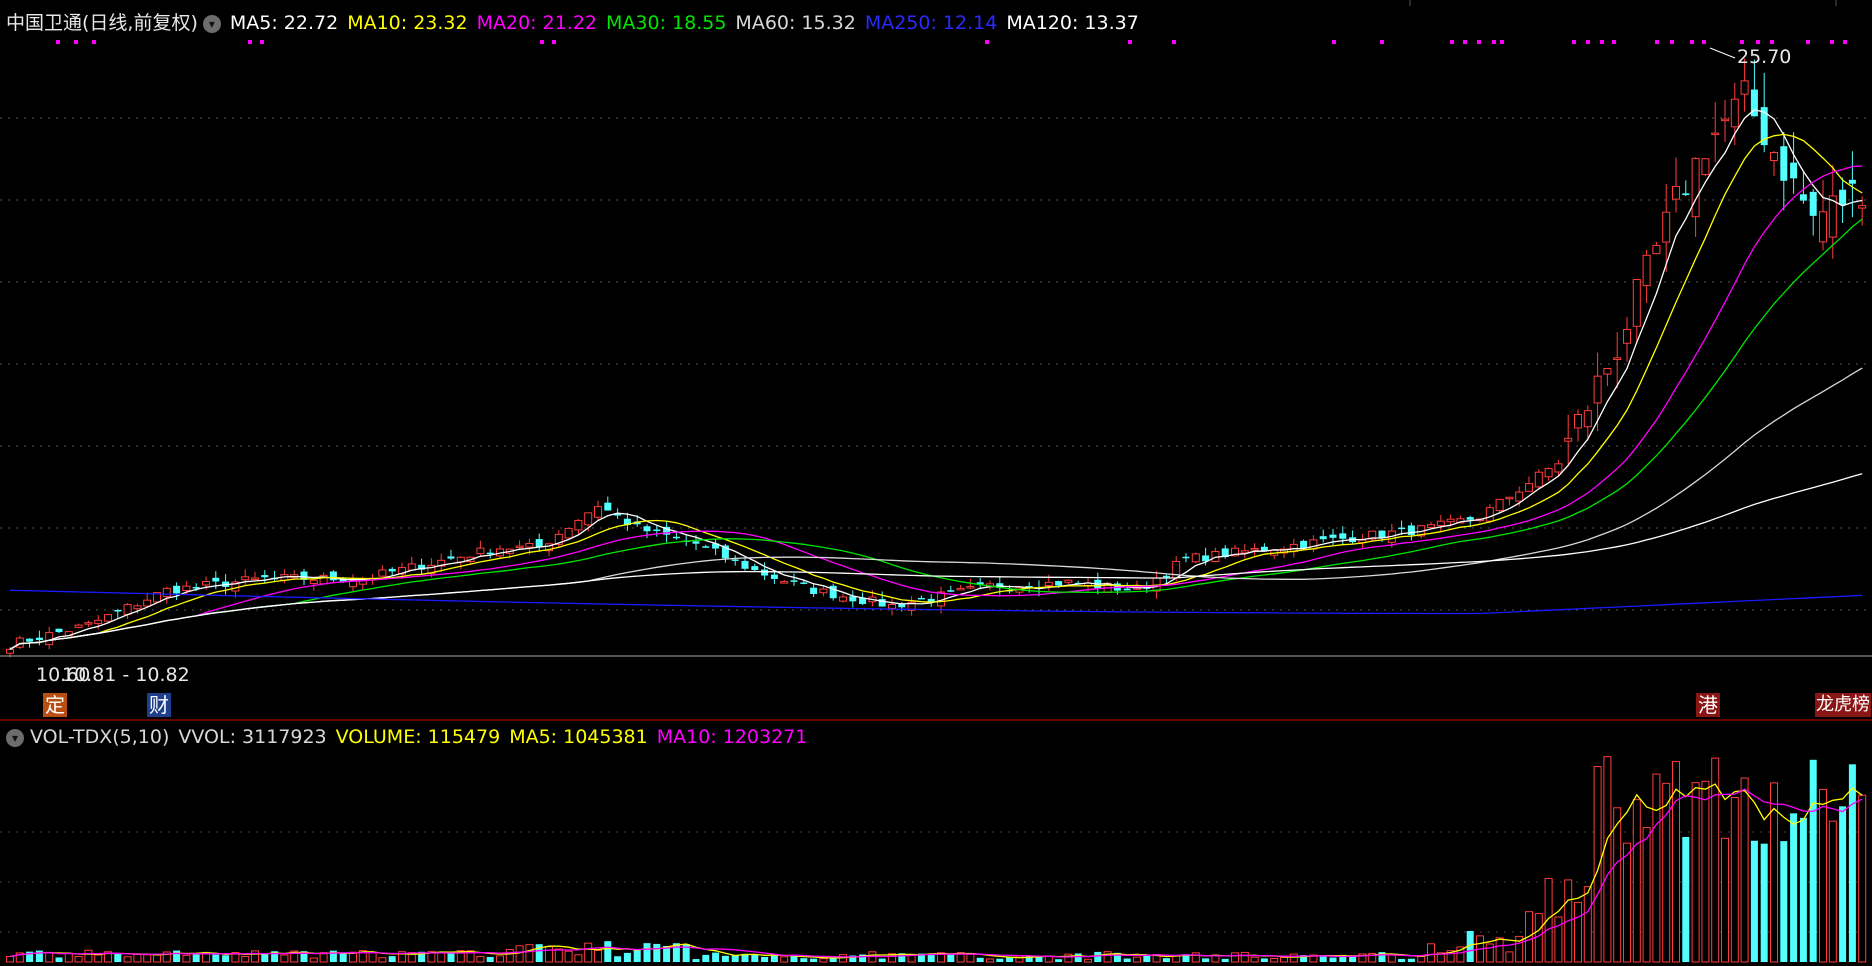 This screenshot has width=1872, height=966. What do you see at coordinates (1843, 705) in the screenshot?
I see `tag-longhubang: 龙虎榜` at bounding box center [1843, 705].